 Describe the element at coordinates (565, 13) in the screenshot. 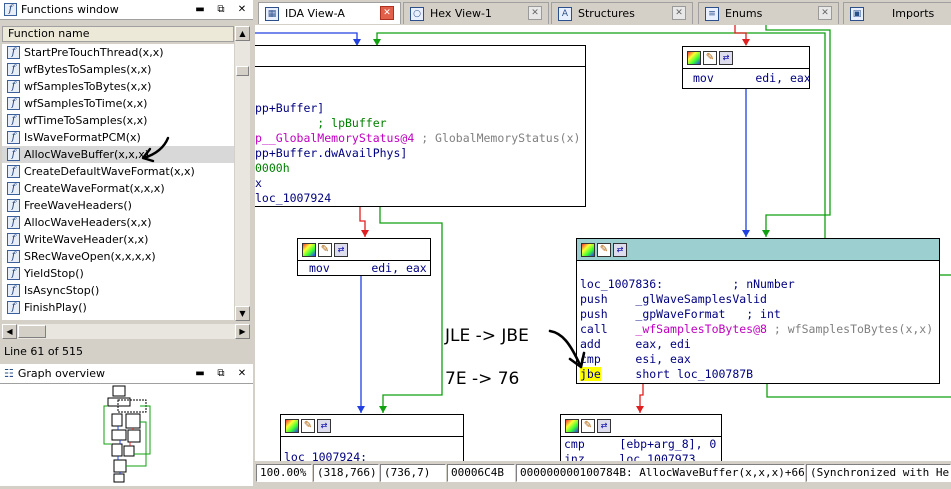

I see `structures-icon: A` at that location.